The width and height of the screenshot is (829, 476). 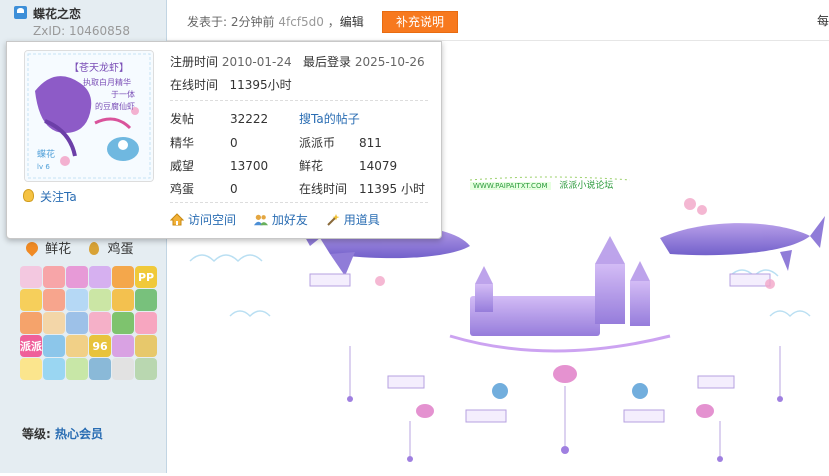 What do you see at coordinates (420, 22) in the screenshot?
I see `supplement-button: 补充说明` at bounding box center [420, 22].